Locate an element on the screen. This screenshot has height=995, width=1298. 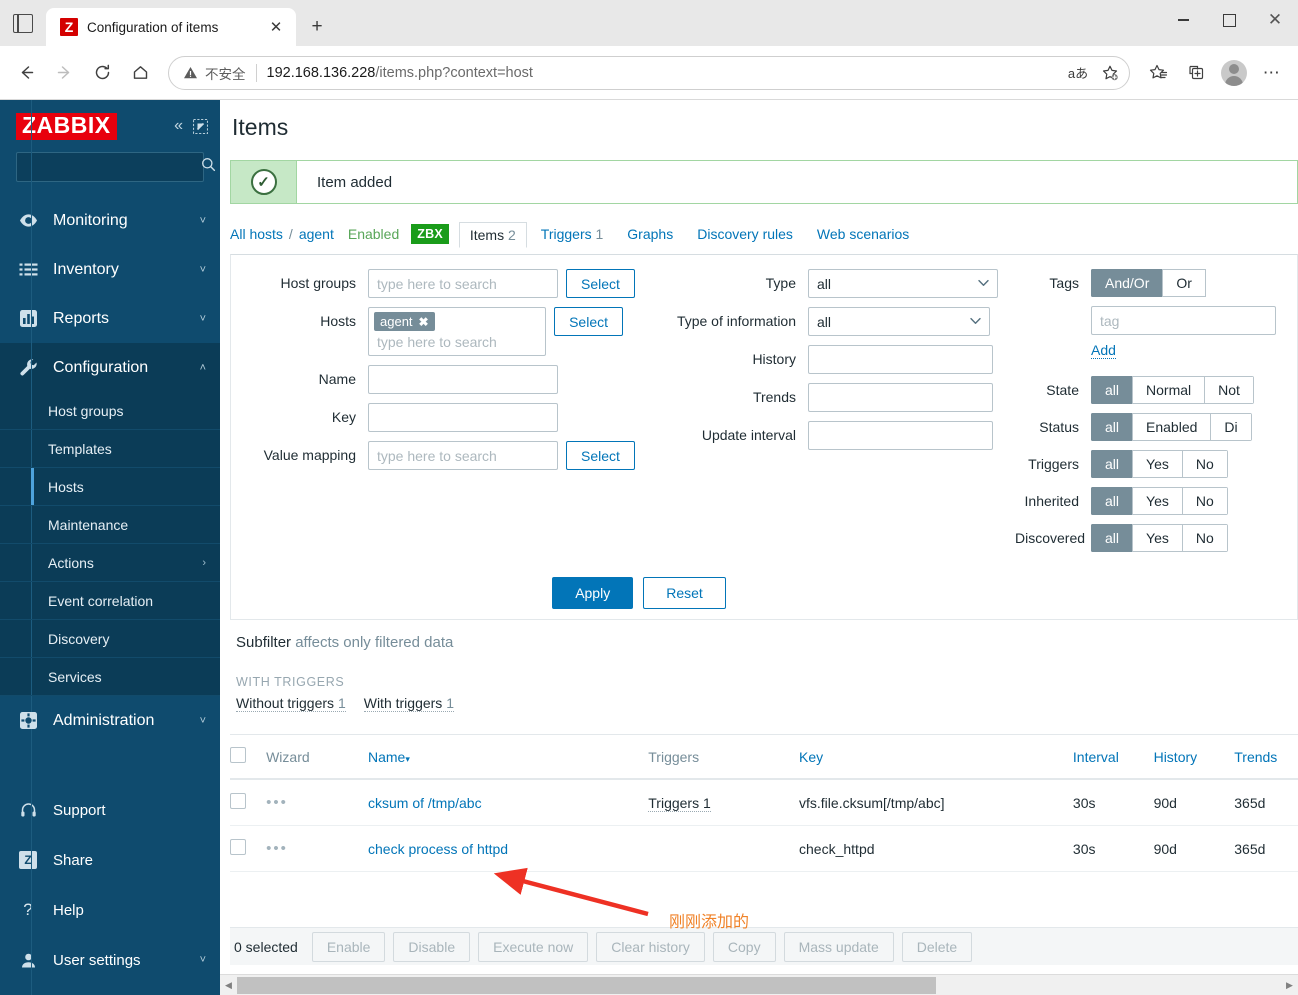
subfilter-without-triggers: Without triggers 1 is located at coordinates (291, 703).